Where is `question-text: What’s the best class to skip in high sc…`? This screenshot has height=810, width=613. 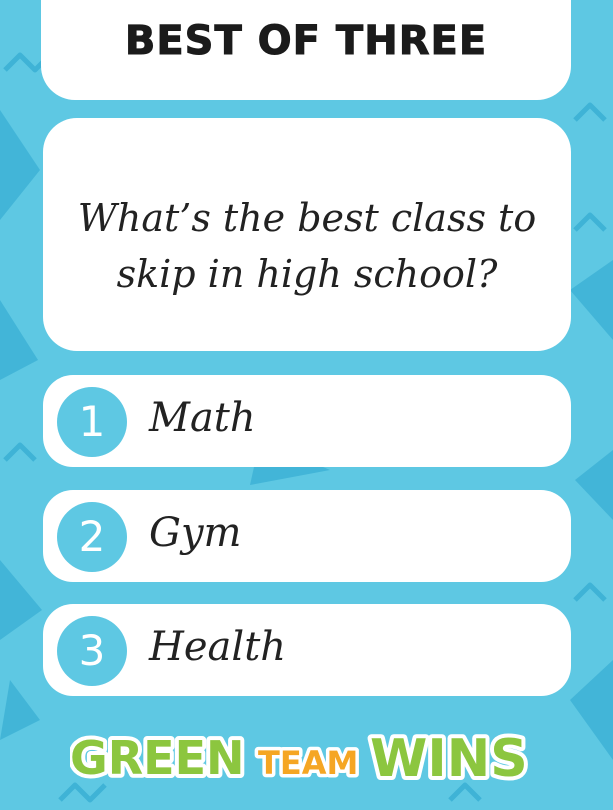
question-text: What’s the best class to skip in high sc… is located at coordinates (307, 246).